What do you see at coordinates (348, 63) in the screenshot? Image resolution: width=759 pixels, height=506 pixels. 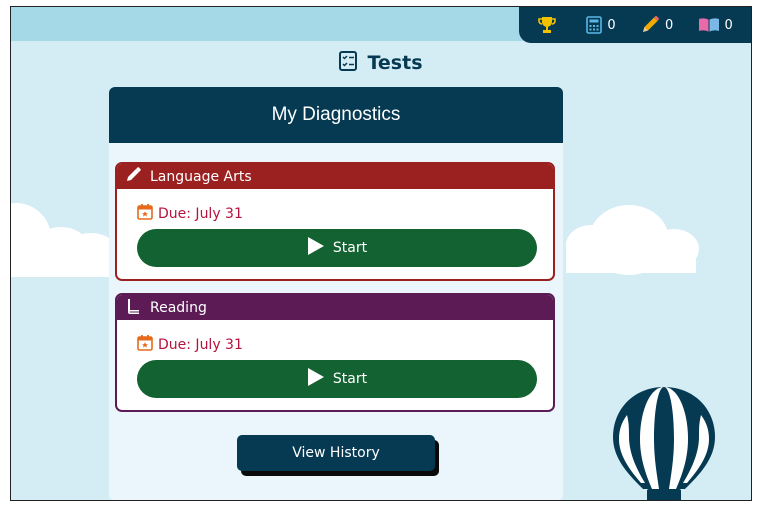 I see `checklist-icon` at bounding box center [348, 63].